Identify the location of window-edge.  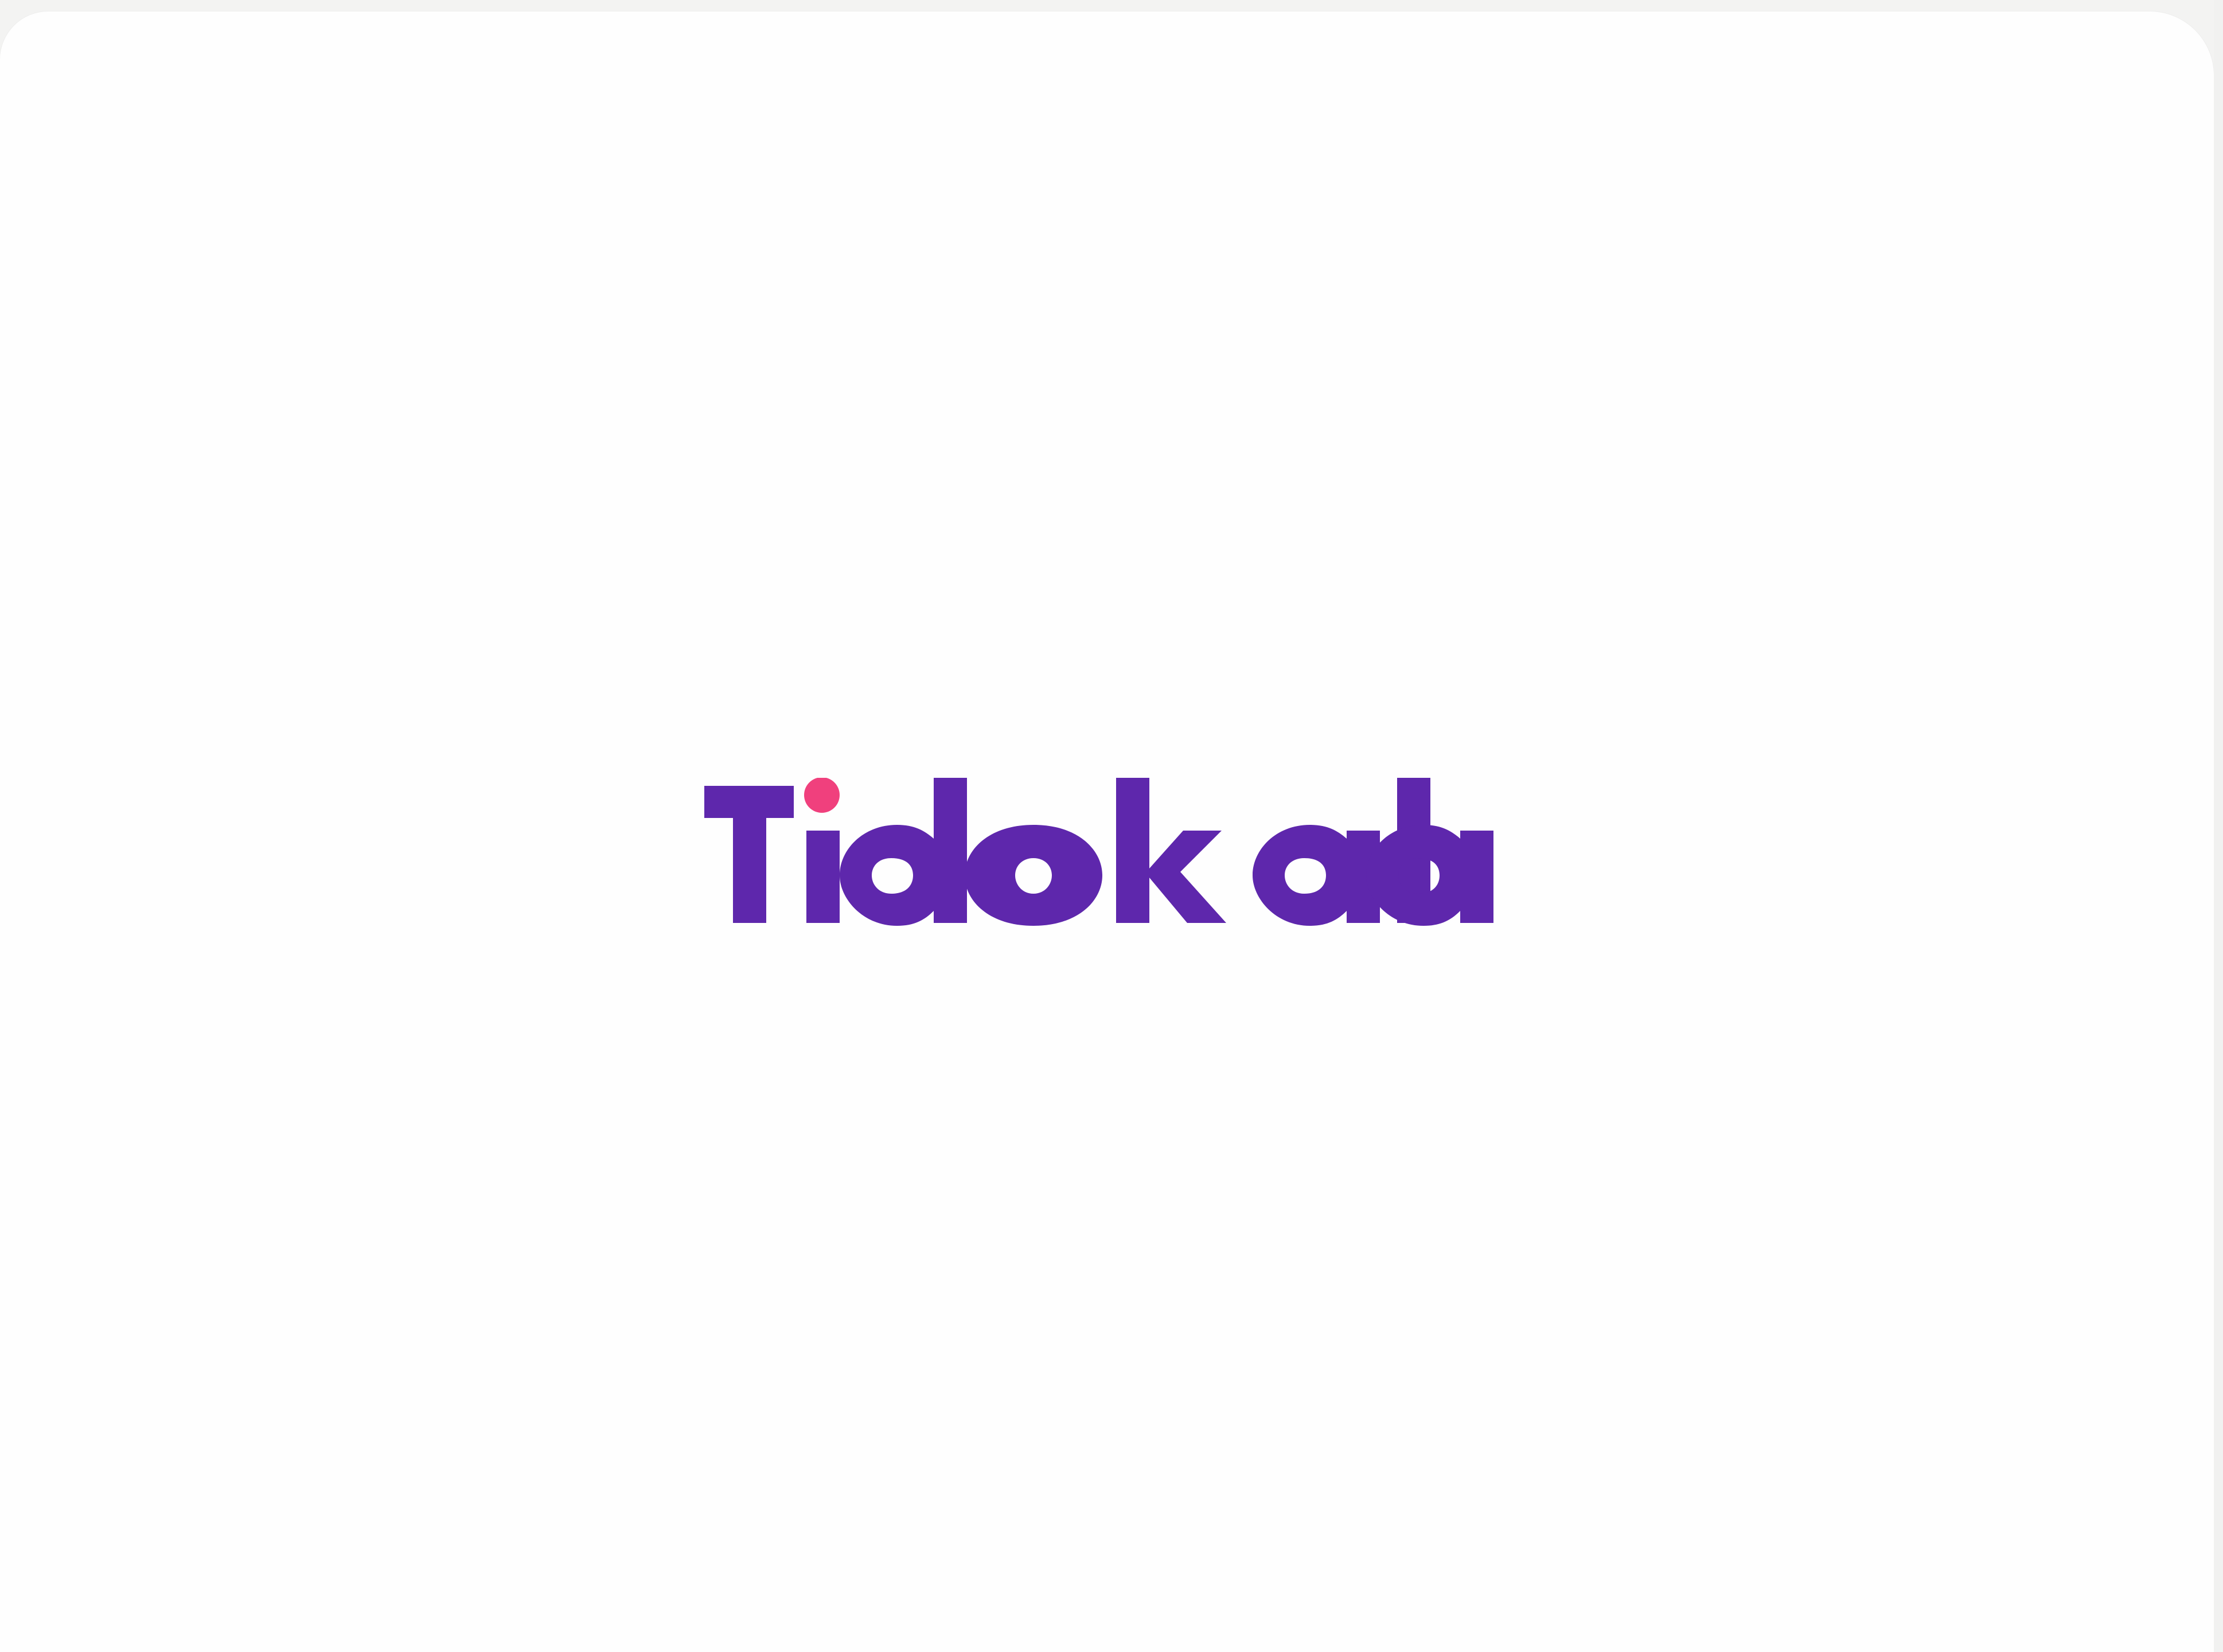
(2218, 826).